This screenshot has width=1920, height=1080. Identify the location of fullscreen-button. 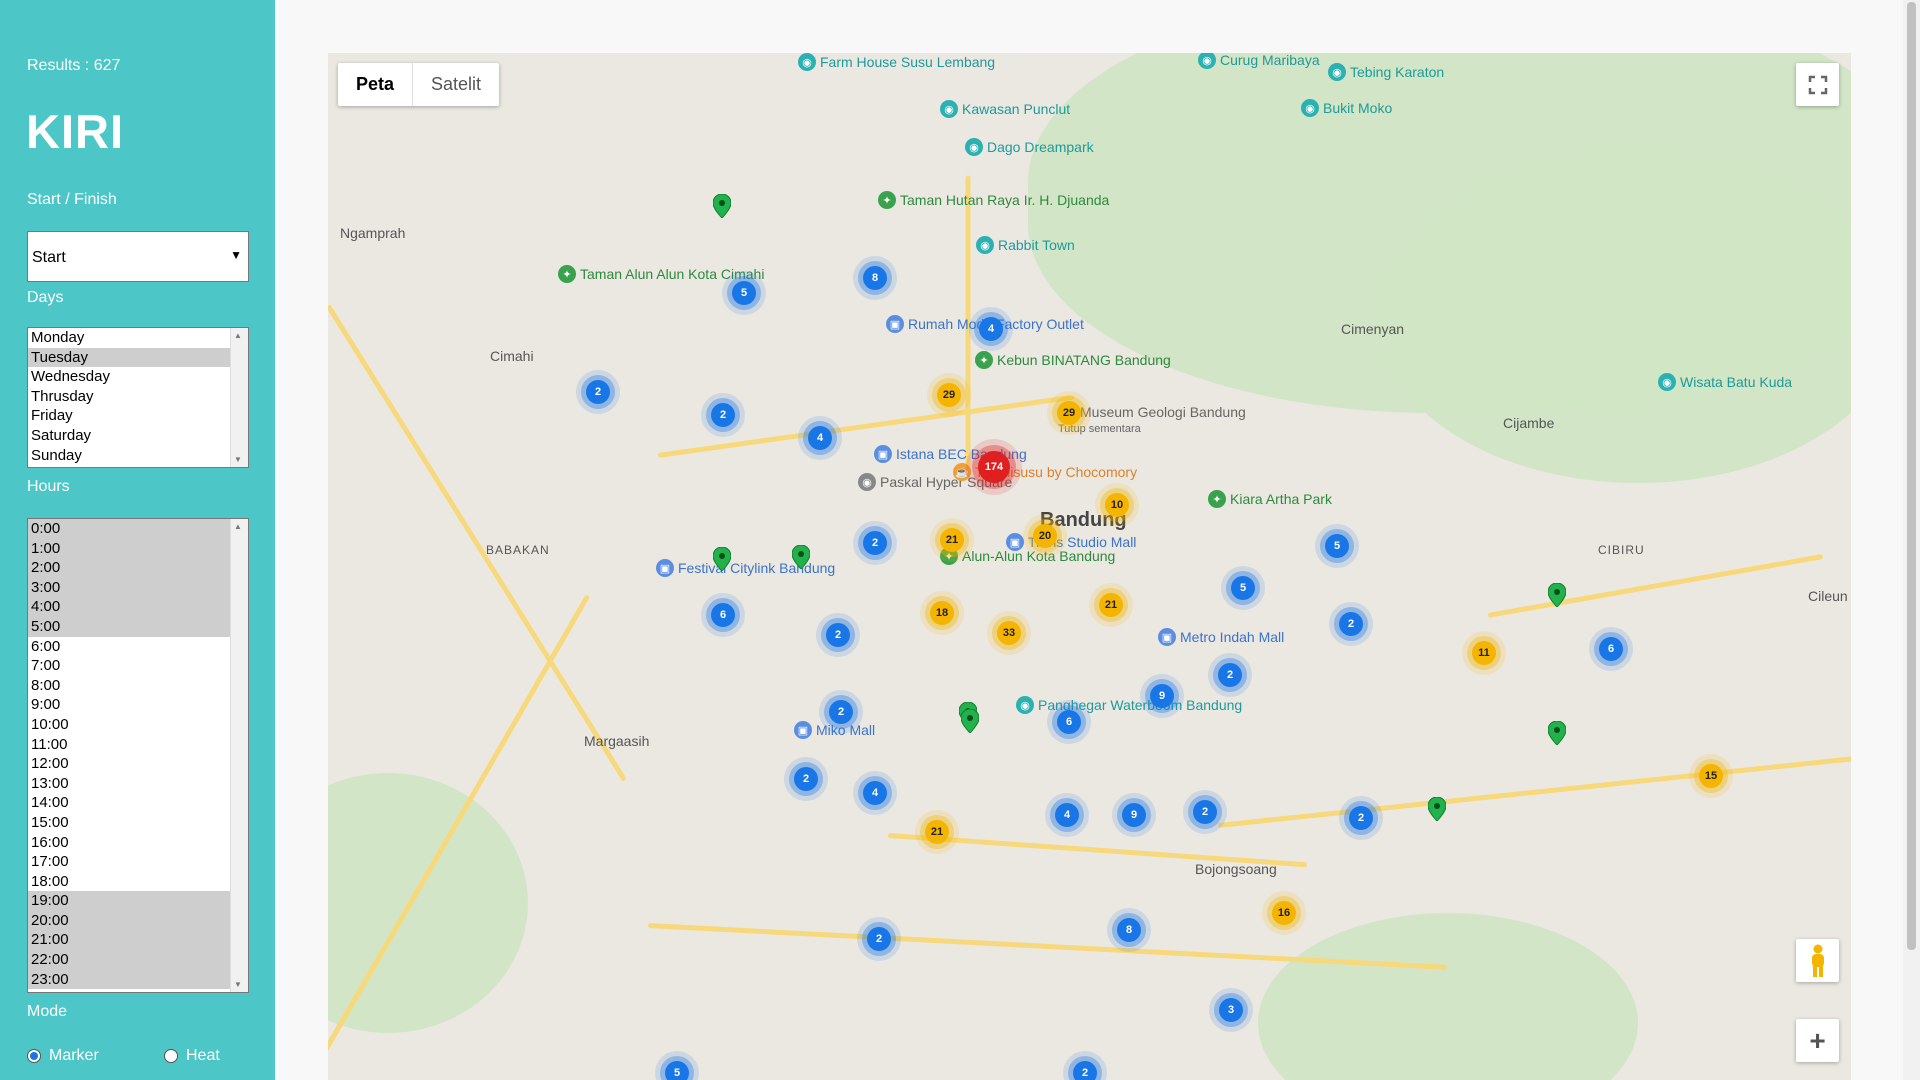
(1817, 84).